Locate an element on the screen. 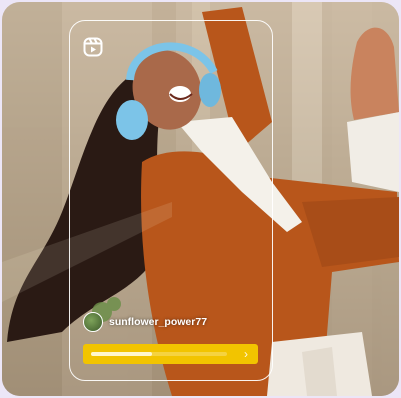  avatar is located at coordinates (93, 322).